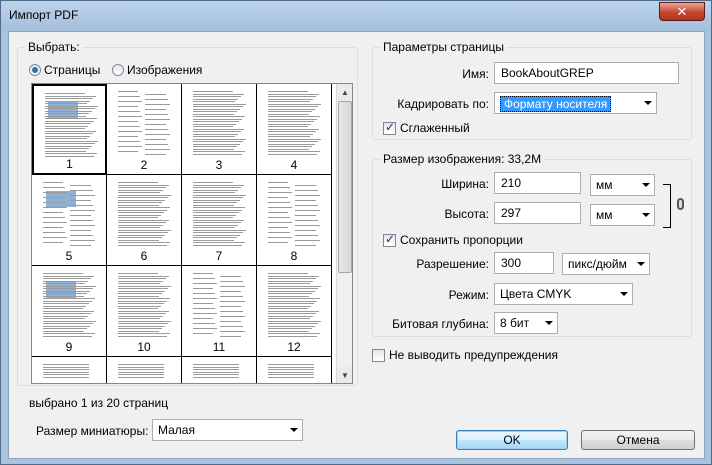 This screenshot has height=465, width=712. What do you see at coordinates (426, 127) in the screenshot?
I see `smooth-checkbox: Сглаженный` at bounding box center [426, 127].